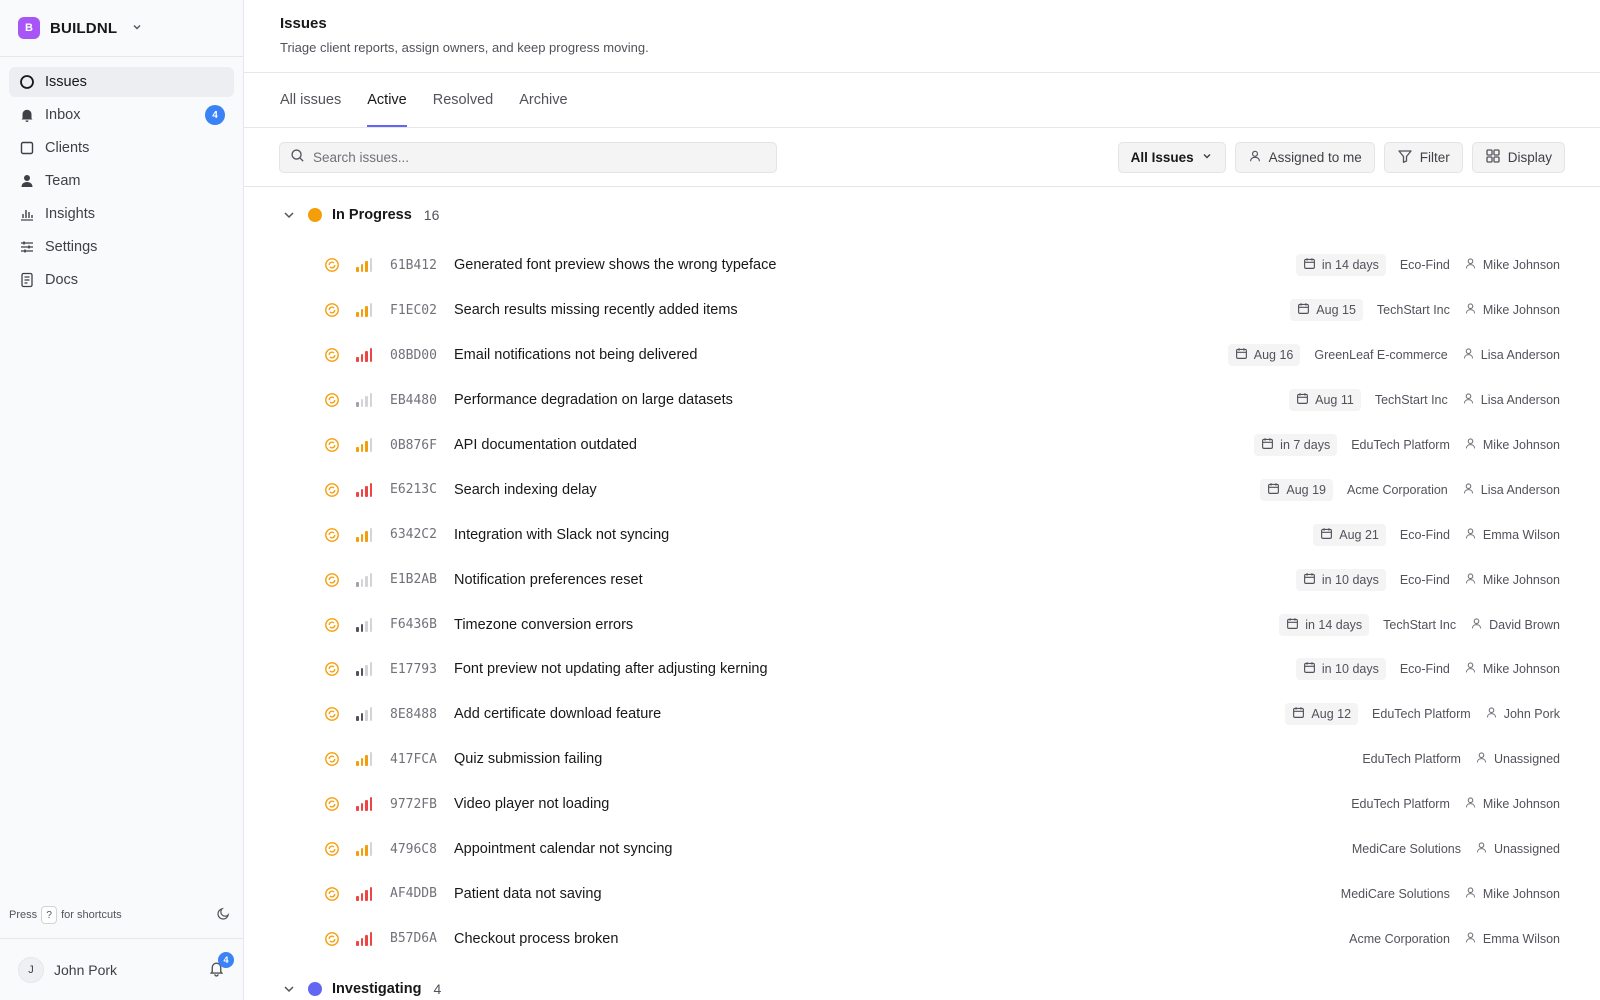  Describe the element at coordinates (849, 445) in the screenshot. I see `issue-title: API documentation outdated` at that location.